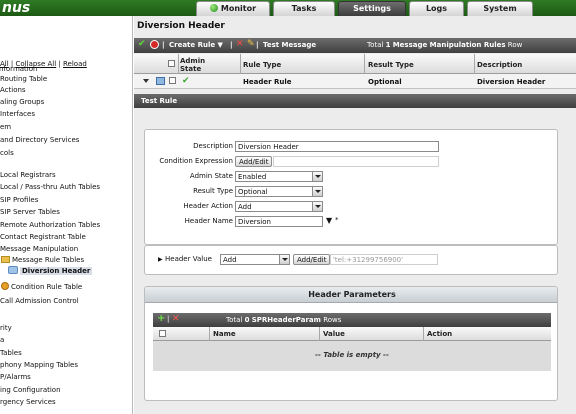 This screenshot has width=576, height=414. What do you see at coordinates (384, 259) in the screenshot?
I see `header-value-field: 'tel:+31299756900'` at bounding box center [384, 259].